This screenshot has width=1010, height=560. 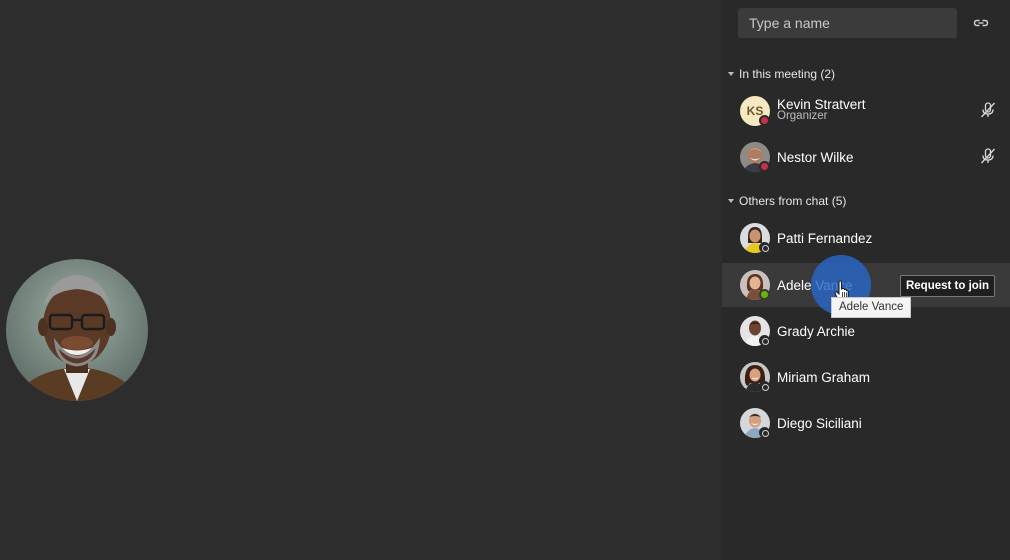 What do you see at coordinates (764, 294) in the screenshot?
I see `presence-available-icon` at bounding box center [764, 294].